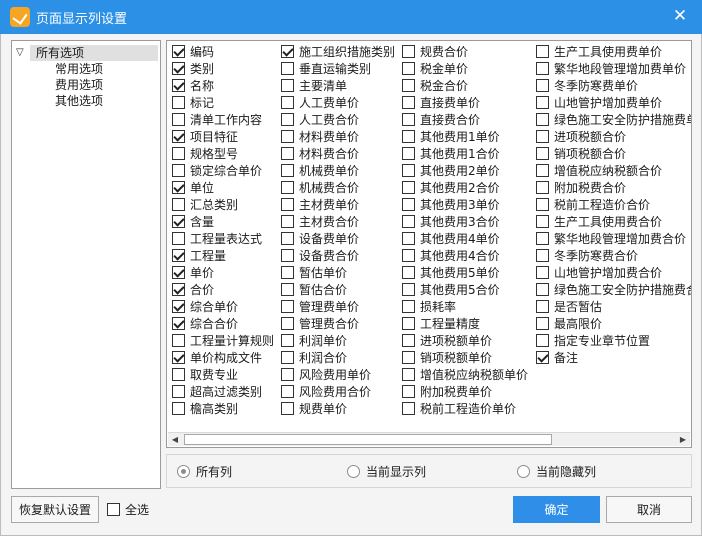 The width and height of the screenshot is (702, 536). Describe the element at coordinates (613, 238) in the screenshot. I see `column-option-checkbox: 繁华地段管理增加费合价` at that location.